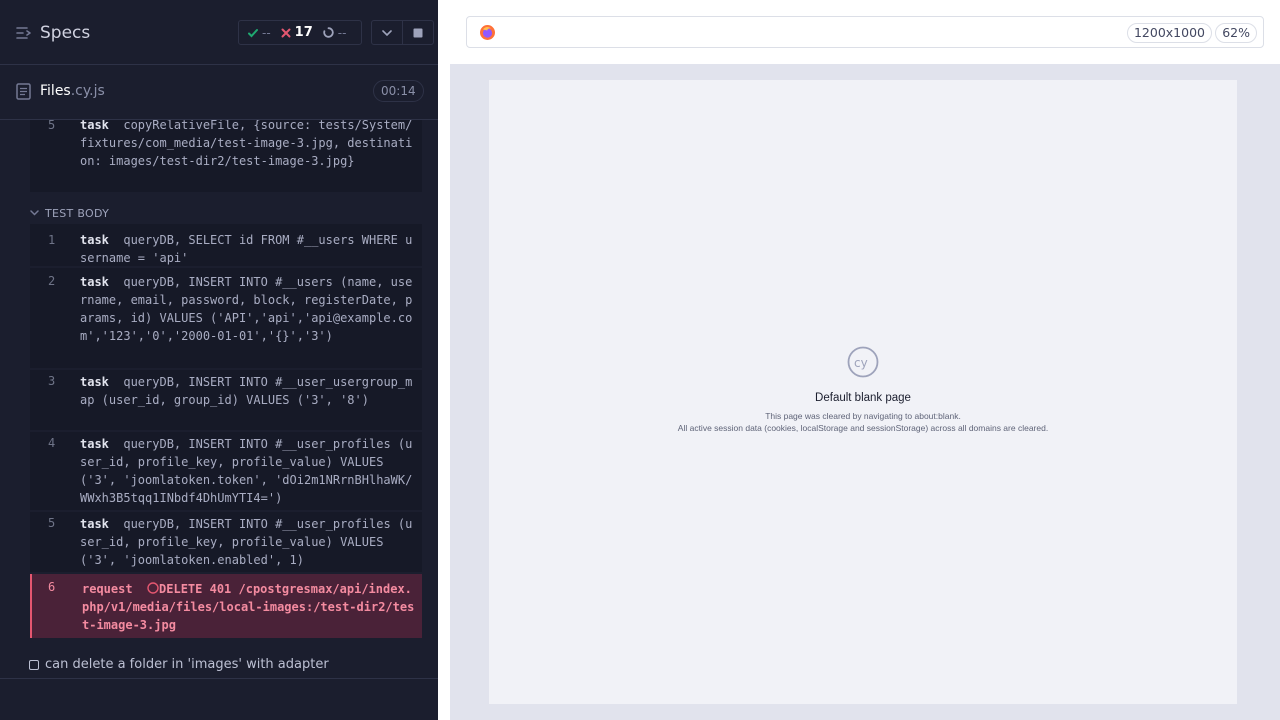 Image resolution: width=1280 pixels, height=720 pixels. I want to click on failed-count: 17, so click(303, 32).